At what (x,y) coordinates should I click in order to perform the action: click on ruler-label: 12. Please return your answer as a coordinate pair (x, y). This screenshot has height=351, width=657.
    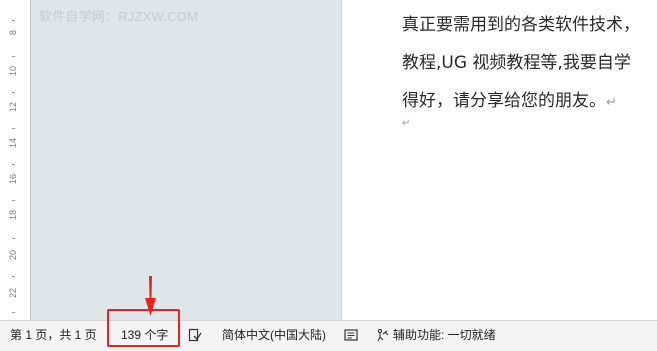
    Looking at the image, I should click on (13, 107).